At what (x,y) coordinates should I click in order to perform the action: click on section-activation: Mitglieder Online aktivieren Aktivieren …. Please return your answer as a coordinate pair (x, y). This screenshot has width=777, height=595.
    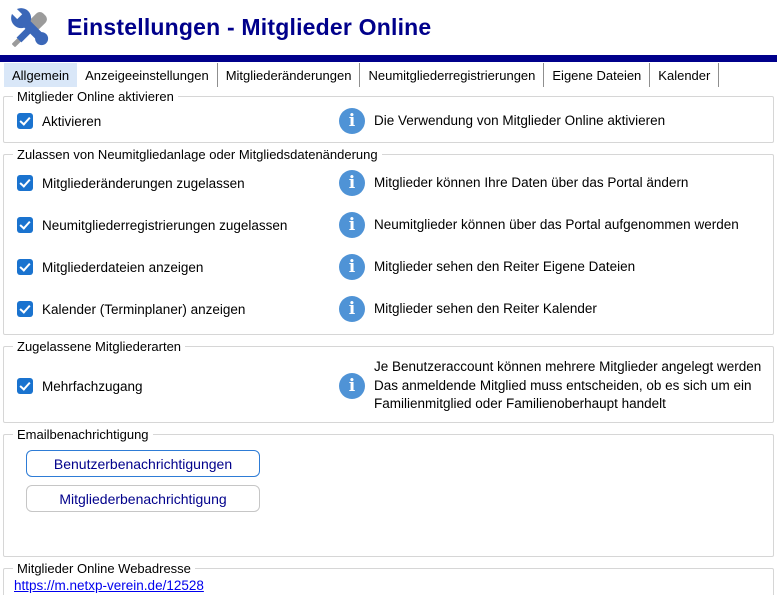
    Looking at the image, I should click on (388, 116).